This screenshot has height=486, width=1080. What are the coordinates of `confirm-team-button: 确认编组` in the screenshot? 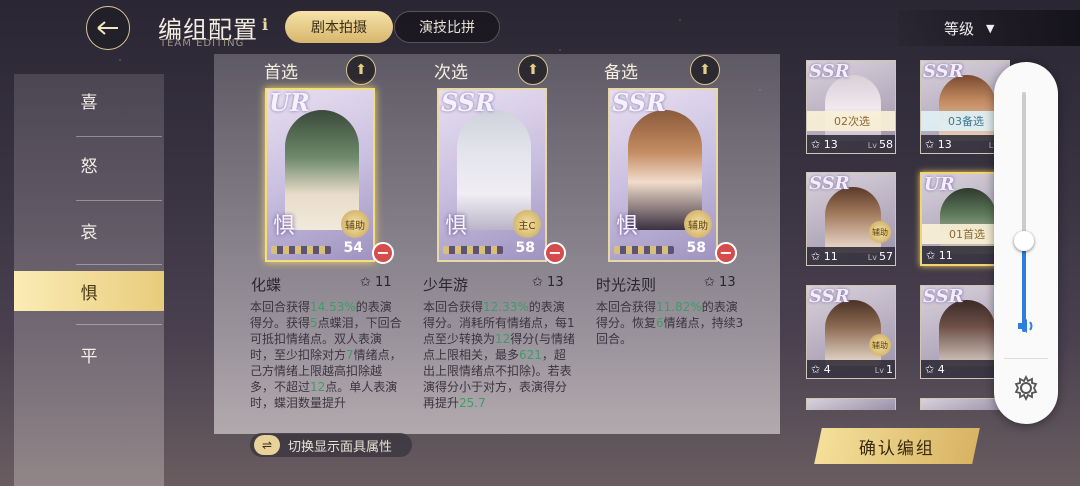 It's located at (897, 446).